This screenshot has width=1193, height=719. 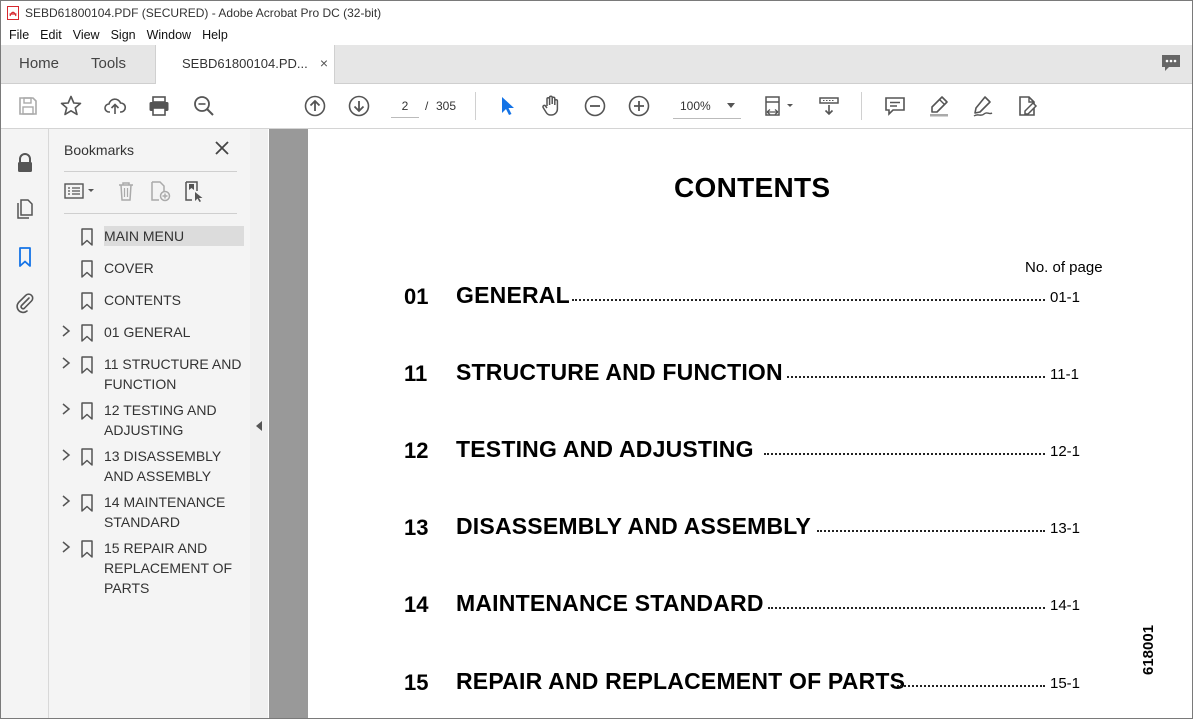 I want to click on bookmark-label: 14 MAINTENANCE STANDARD, so click(x=165, y=512).